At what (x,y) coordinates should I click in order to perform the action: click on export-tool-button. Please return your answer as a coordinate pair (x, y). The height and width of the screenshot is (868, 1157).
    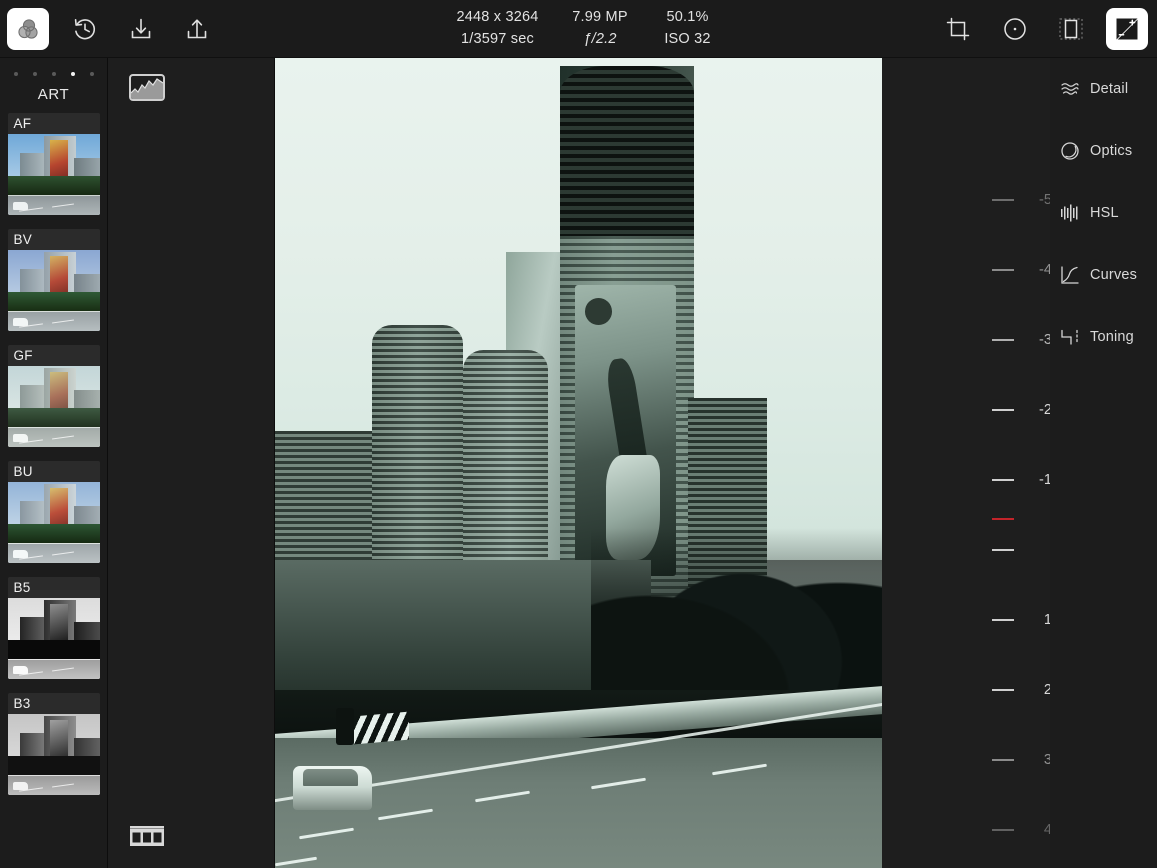
    Looking at the image, I should click on (197, 29).